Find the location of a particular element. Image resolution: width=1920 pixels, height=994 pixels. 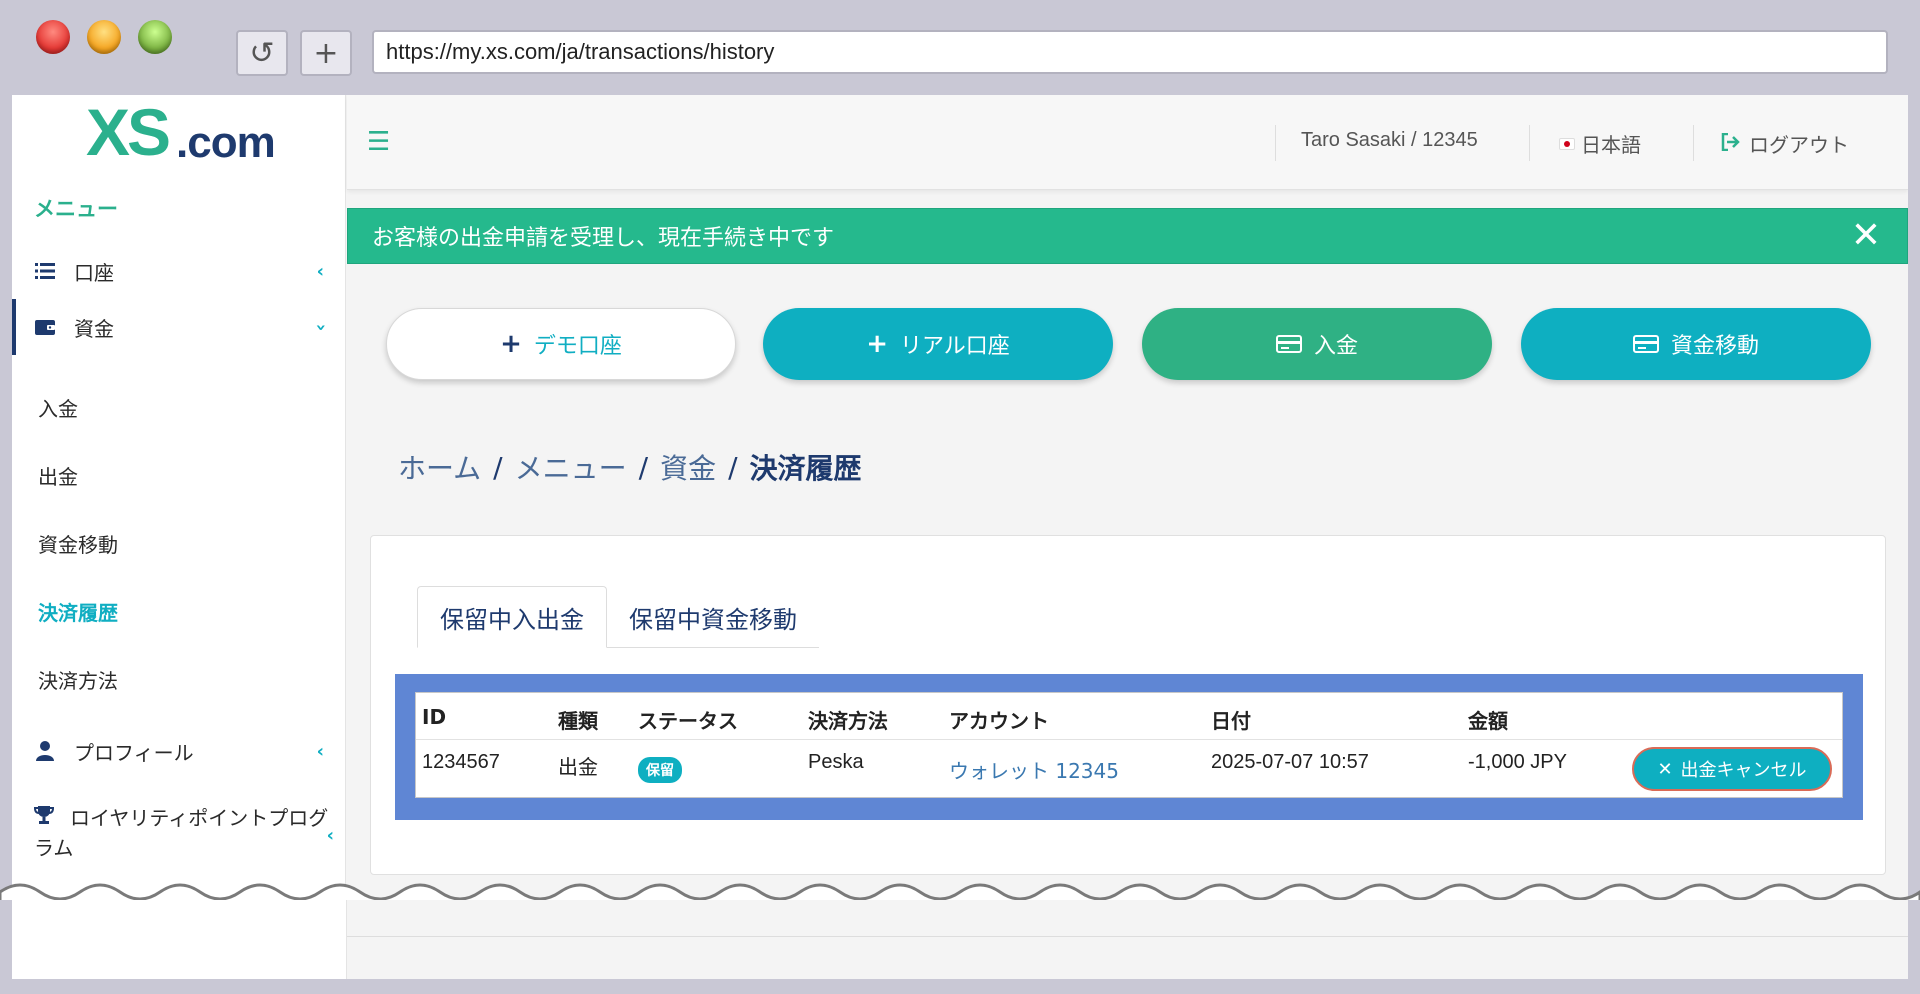

sidebar-subitem-methods: 決済方法 is located at coordinates (78, 679).